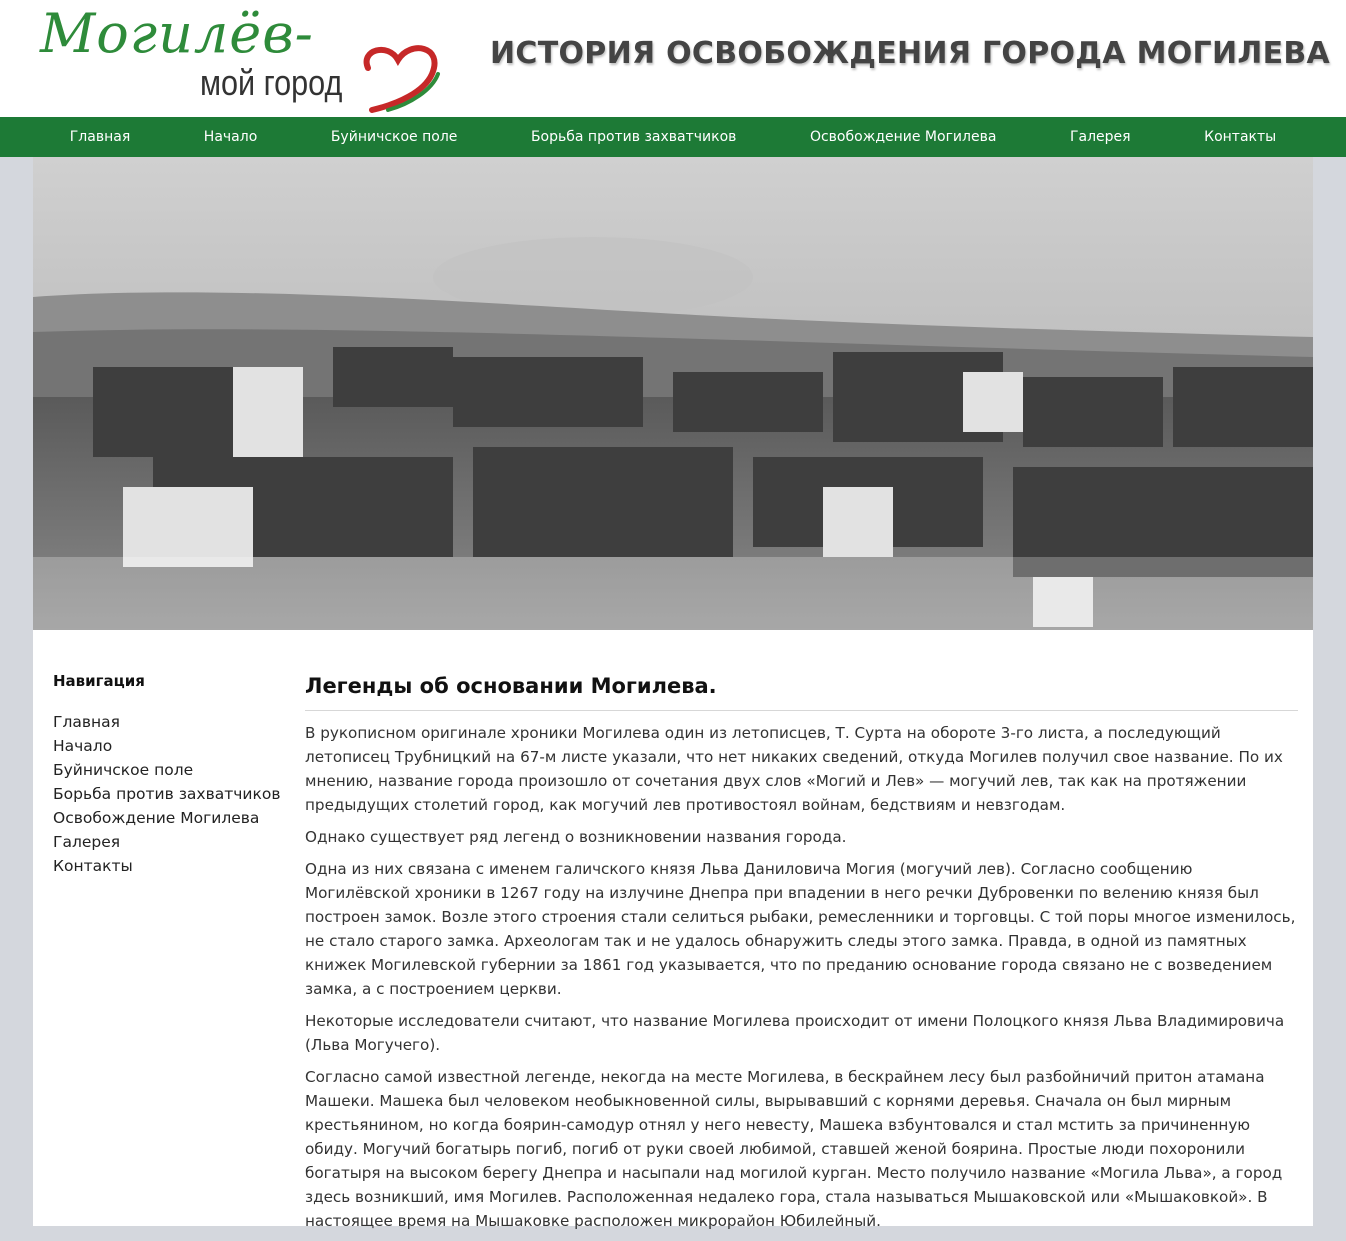  Describe the element at coordinates (173, 722) in the screenshot. I see `sidebar-item-home: Главная` at that location.